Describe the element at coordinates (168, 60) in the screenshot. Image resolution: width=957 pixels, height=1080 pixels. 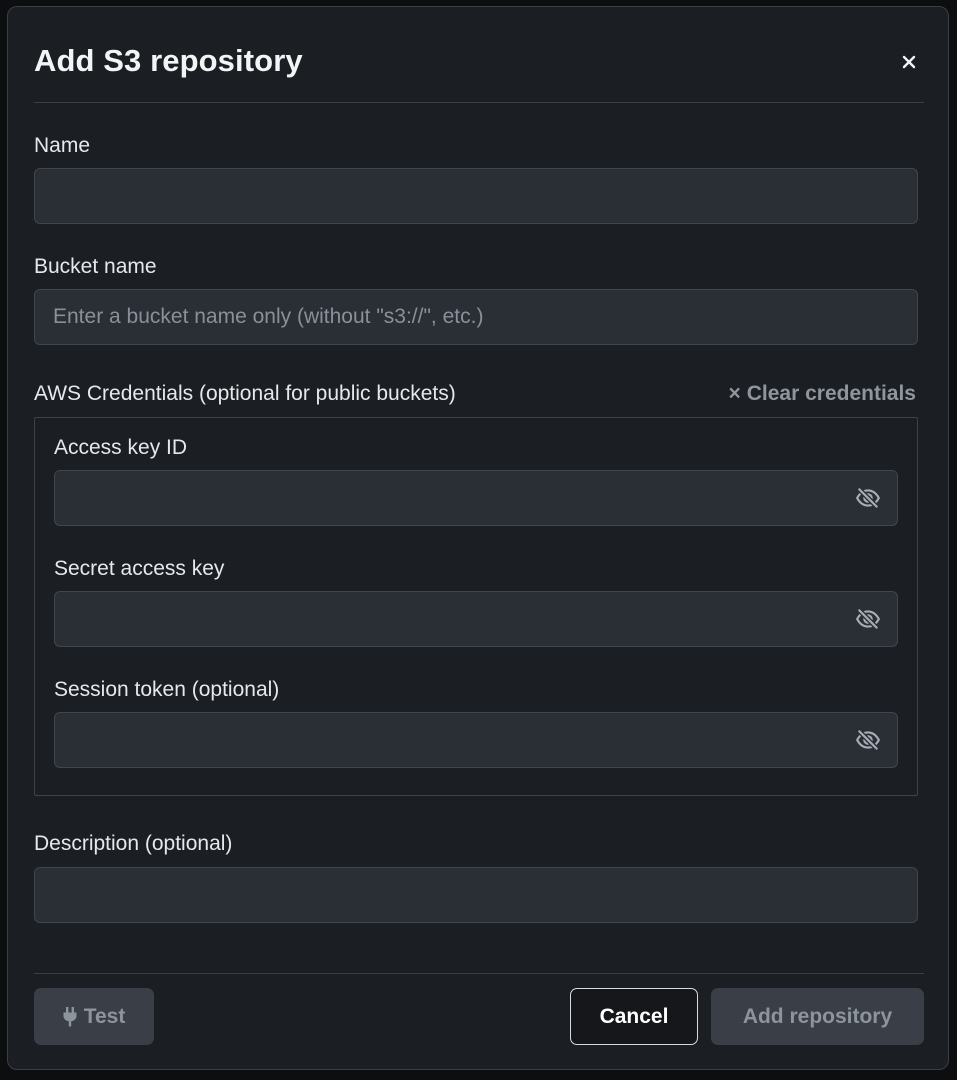
I see `dialog-title: Add S3 repository` at that location.